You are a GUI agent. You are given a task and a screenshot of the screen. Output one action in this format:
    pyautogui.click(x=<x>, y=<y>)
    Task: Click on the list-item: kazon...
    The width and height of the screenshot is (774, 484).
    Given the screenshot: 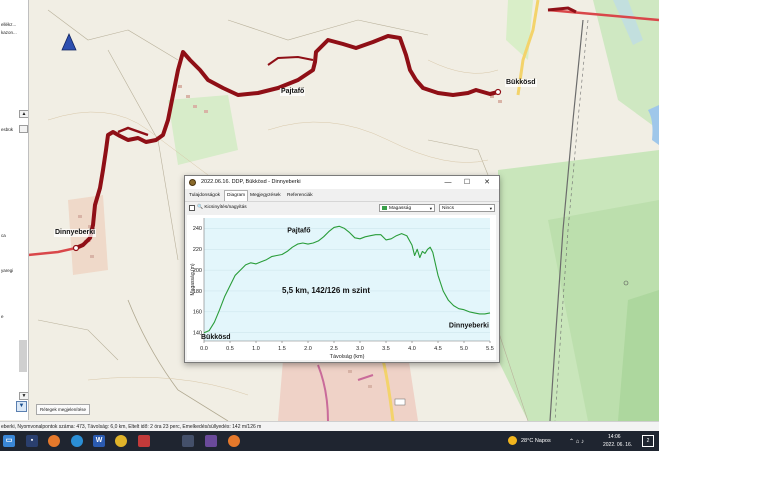 What is the action you would take?
    pyautogui.click(x=9, y=32)
    